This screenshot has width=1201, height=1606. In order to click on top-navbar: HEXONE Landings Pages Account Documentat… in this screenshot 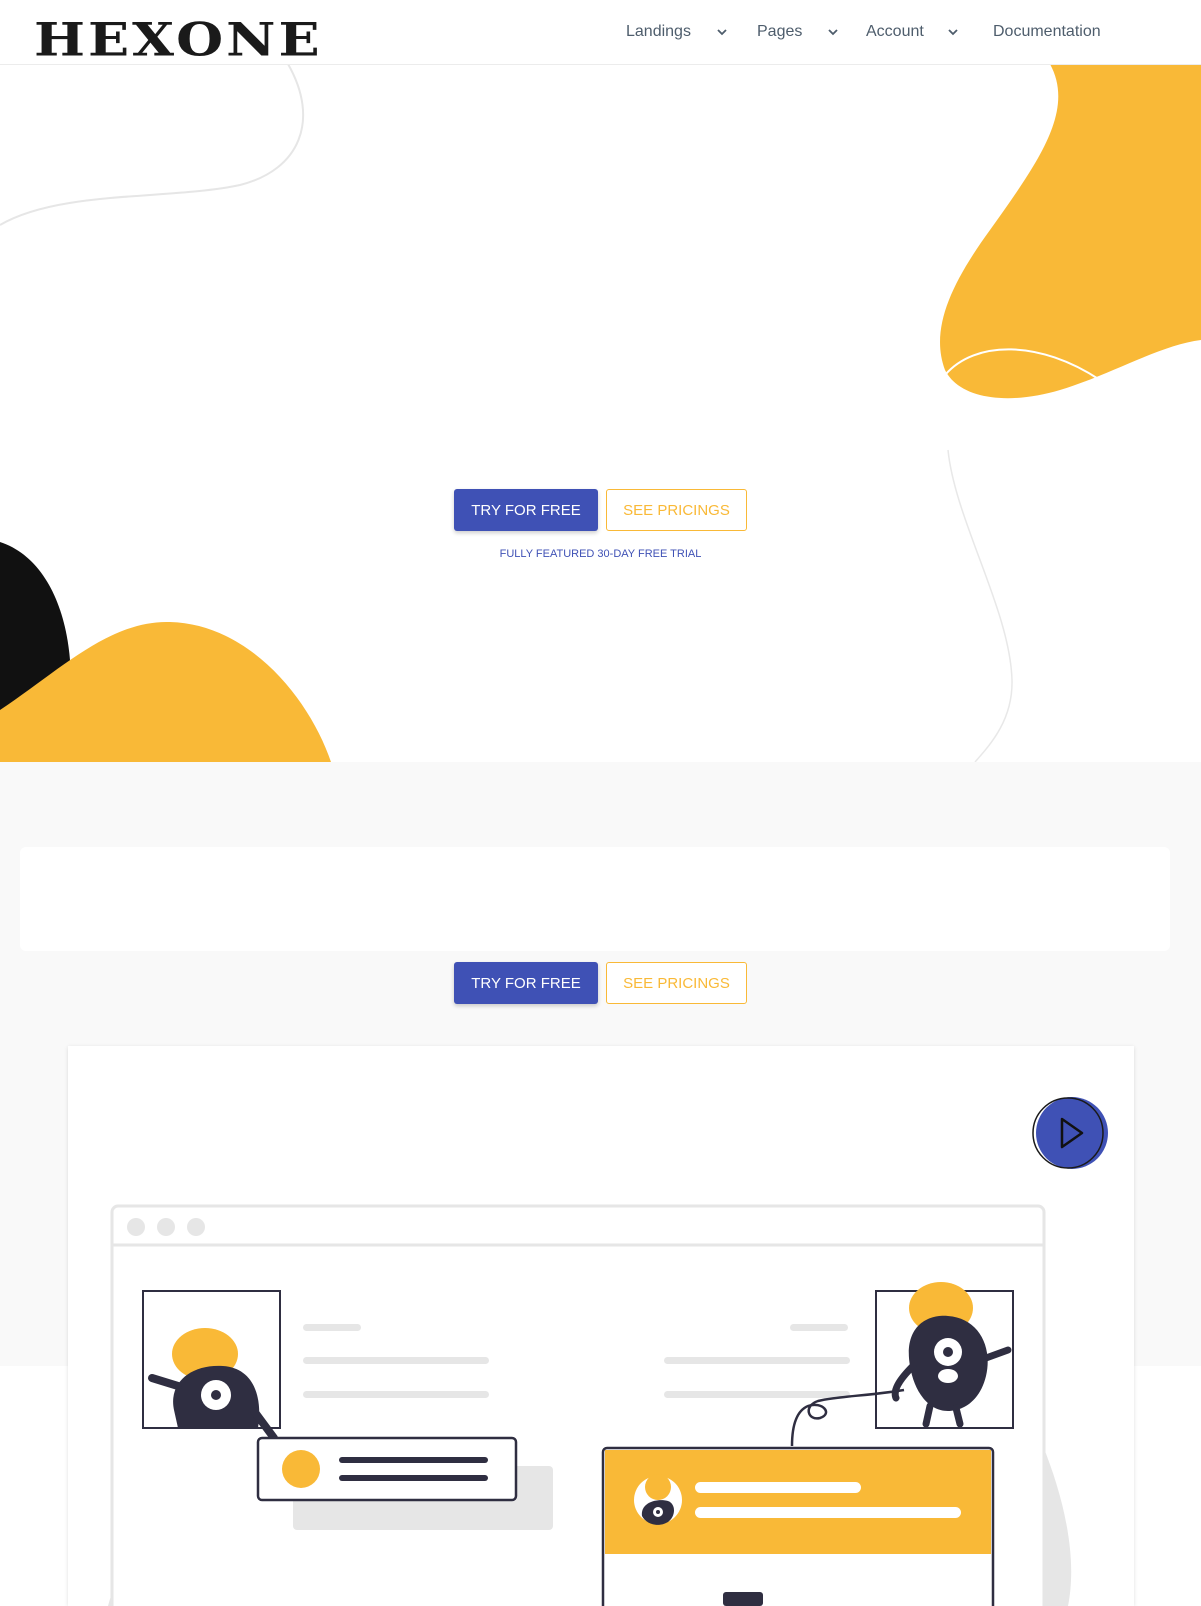, I will do `click(600, 32)`.